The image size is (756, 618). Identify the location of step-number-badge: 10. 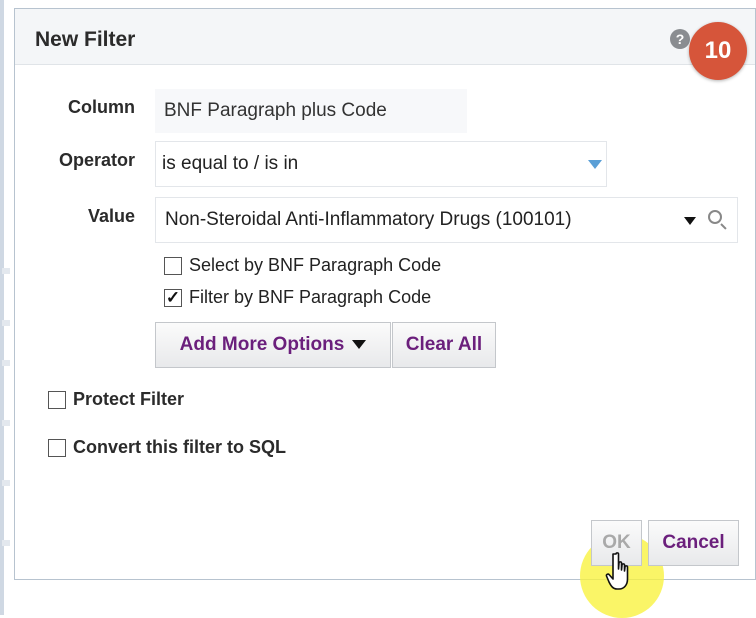
(718, 51).